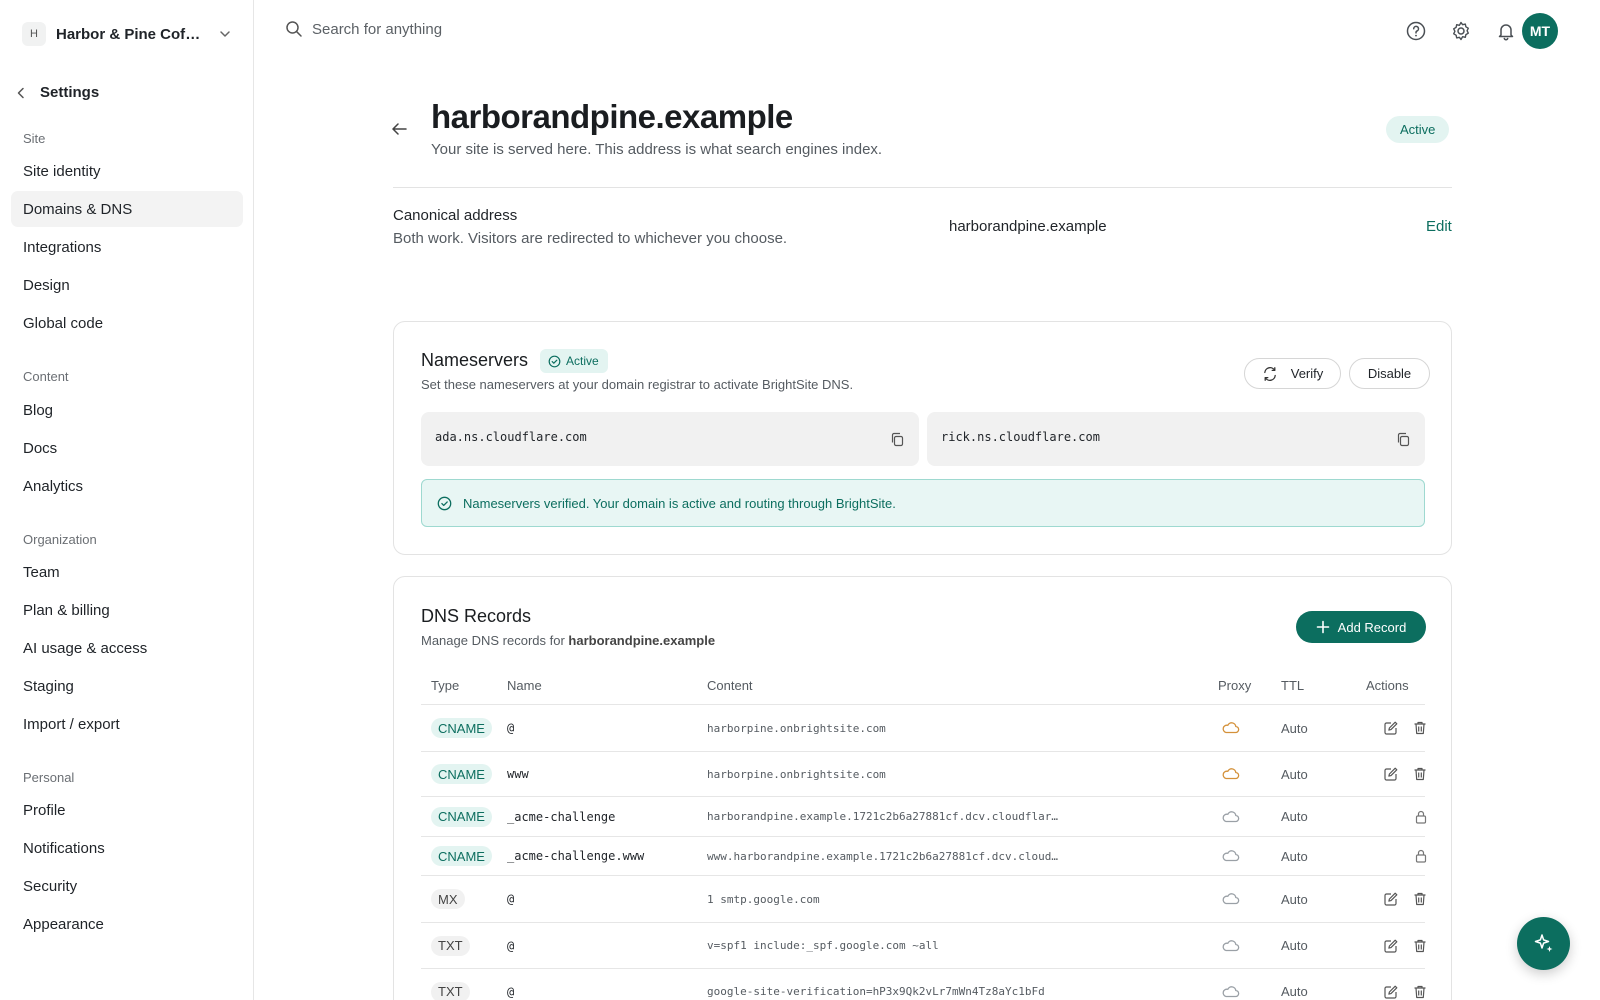 The height and width of the screenshot is (1000, 1600). Describe the element at coordinates (127, 610) in the screenshot. I see `sidebar-item-plan-billing: Plan & billing` at that location.